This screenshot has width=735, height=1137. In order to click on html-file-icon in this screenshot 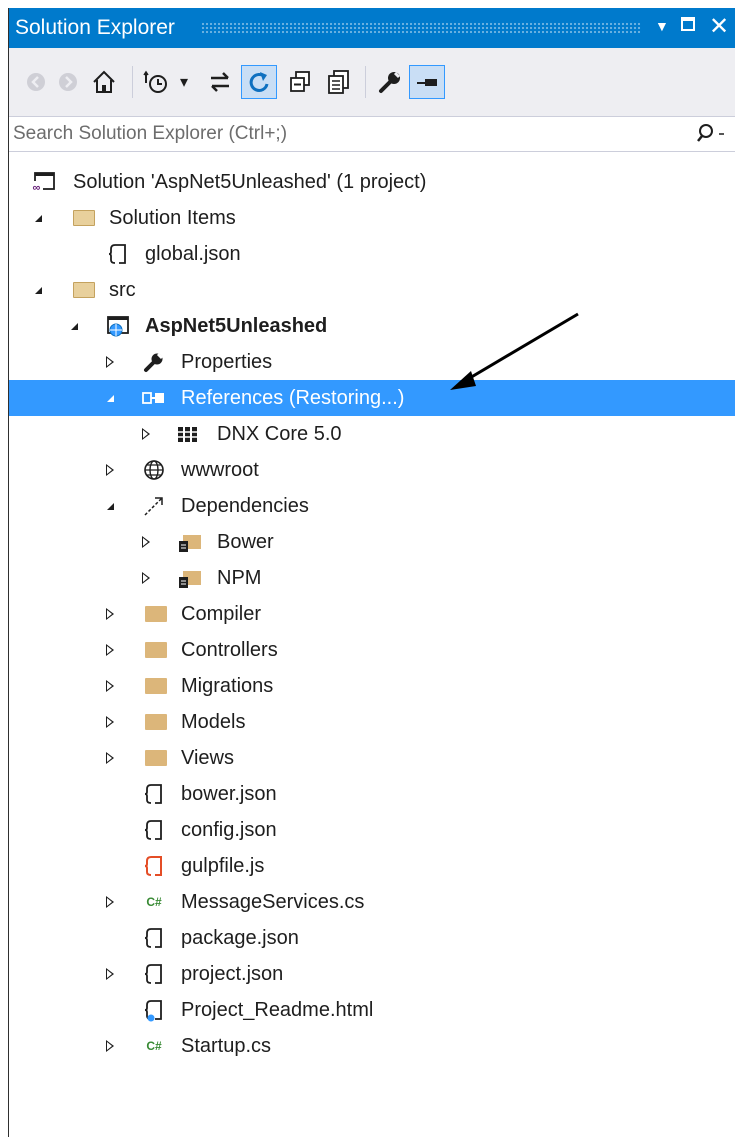, I will do `click(154, 1010)`.